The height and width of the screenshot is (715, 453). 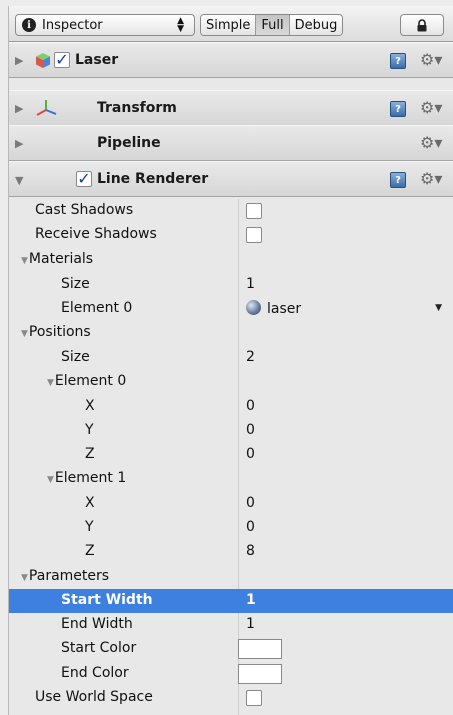 I want to click on dropdown-label: Inspector, so click(x=72, y=25).